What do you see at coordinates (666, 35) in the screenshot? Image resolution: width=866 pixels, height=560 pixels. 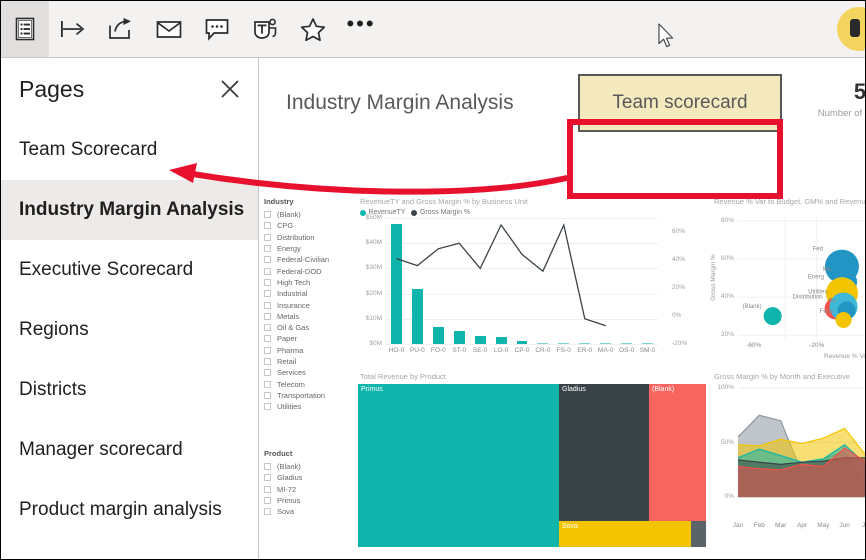 I see `mouse-cursor` at bounding box center [666, 35].